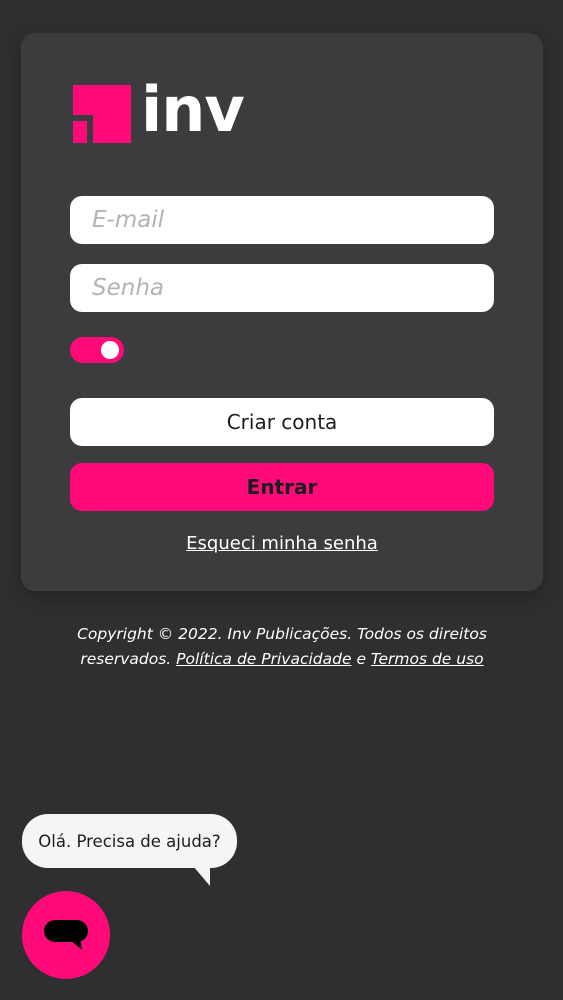 The width and height of the screenshot is (563, 1000). Describe the element at coordinates (263, 659) in the screenshot. I see `privacy-policy-link: Política de Privacidade` at that location.